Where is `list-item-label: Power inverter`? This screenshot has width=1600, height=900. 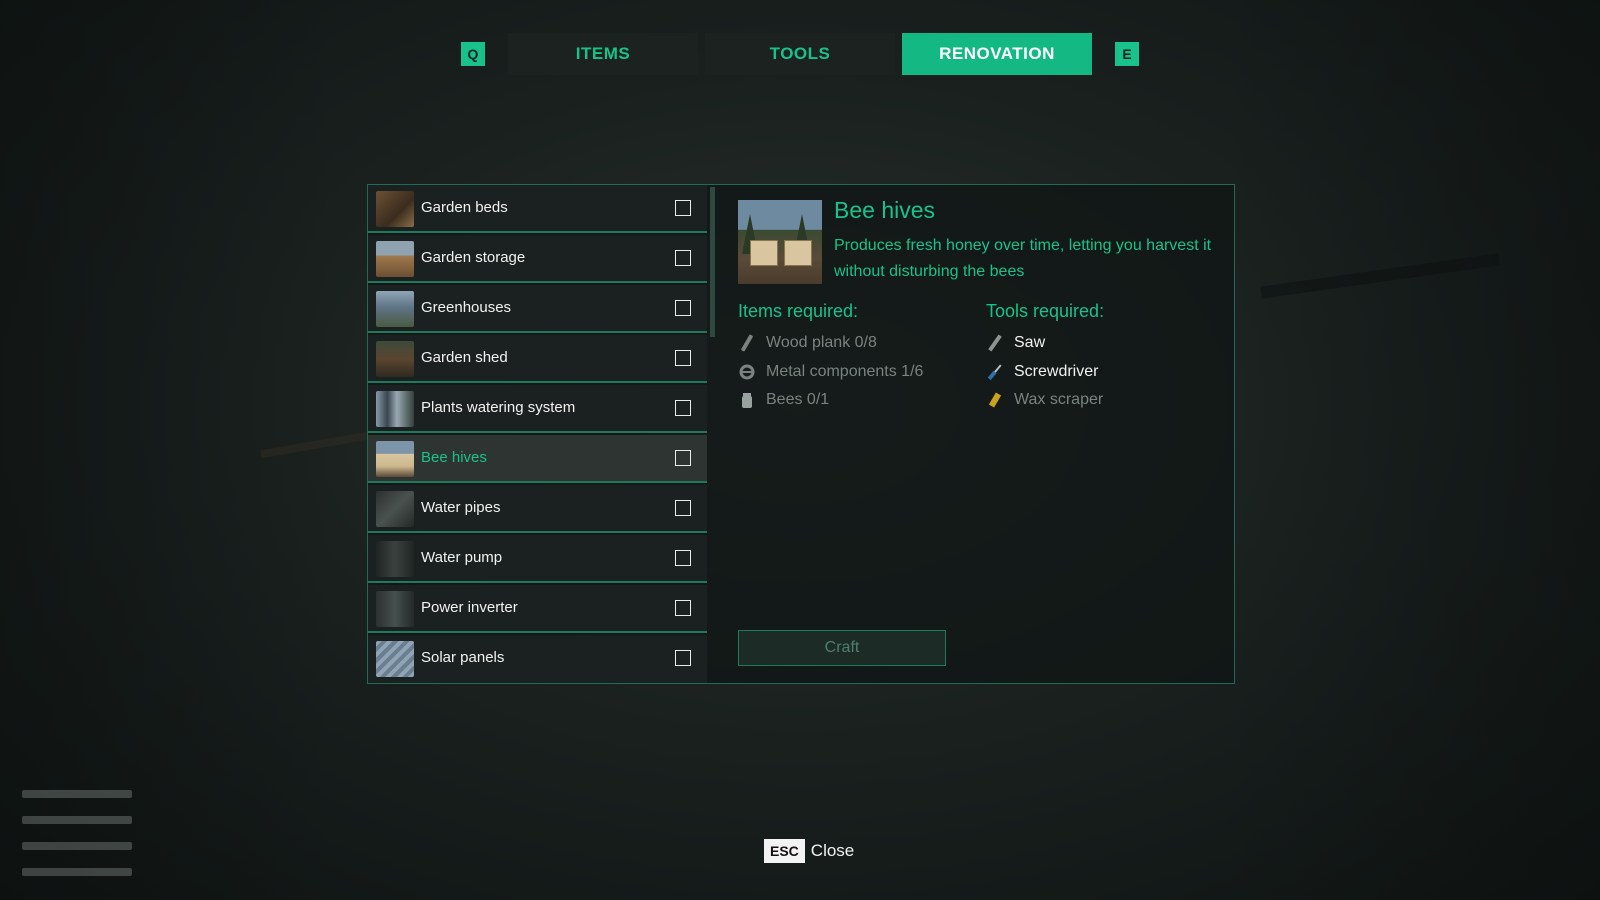 list-item-label: Power inverter is located at coordinates (469, 607).